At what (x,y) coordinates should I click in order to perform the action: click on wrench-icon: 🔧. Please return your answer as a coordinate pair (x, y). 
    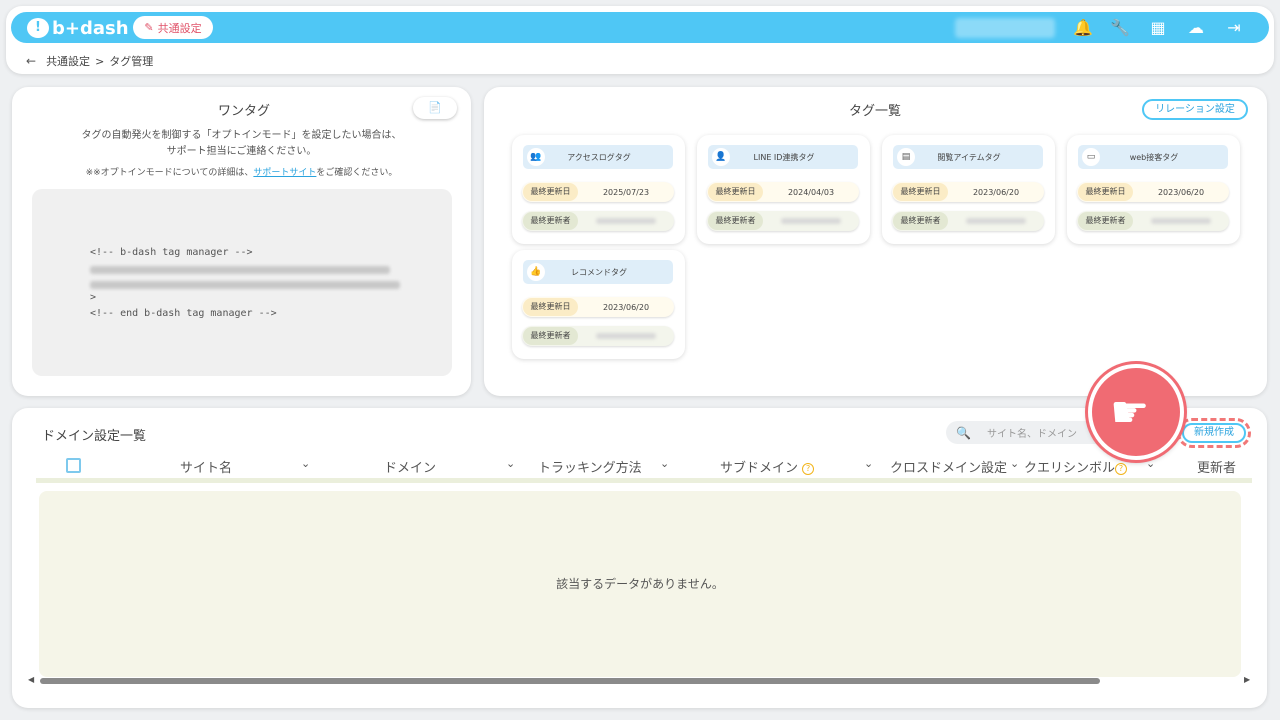
    Looking at the image, I should click on (1120, 28).